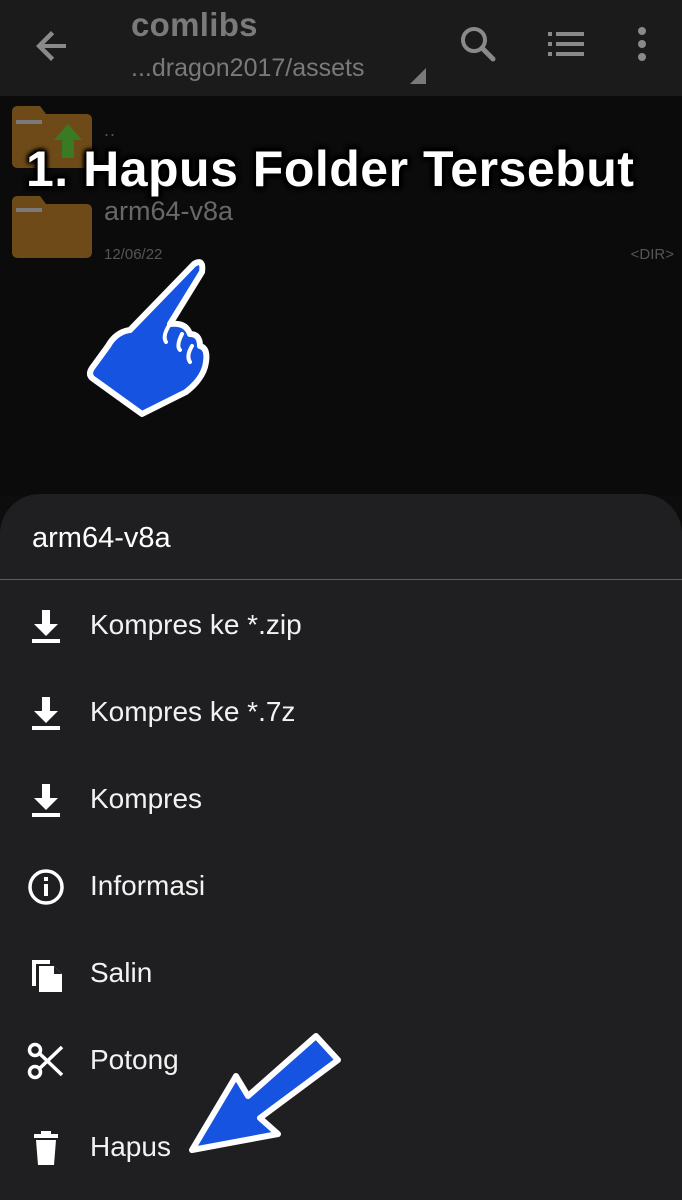 The width and height of the screenshot is (682, 1200). Describe the element at coordinates (121, 972) in the screenshot. I see `menu-item-label: Salin` at that location.